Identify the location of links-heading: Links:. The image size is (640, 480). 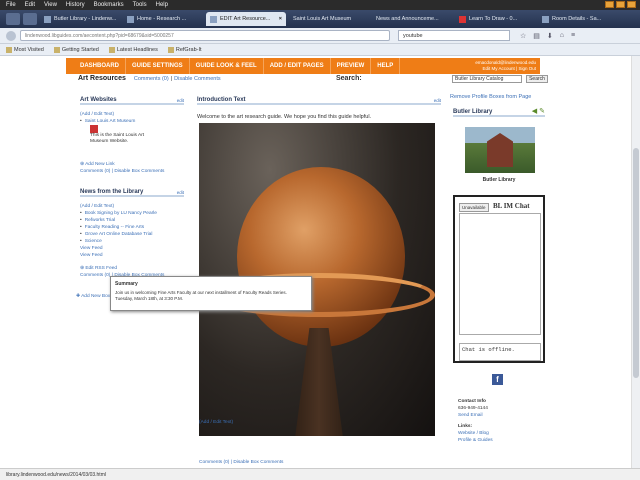
(465, 426).